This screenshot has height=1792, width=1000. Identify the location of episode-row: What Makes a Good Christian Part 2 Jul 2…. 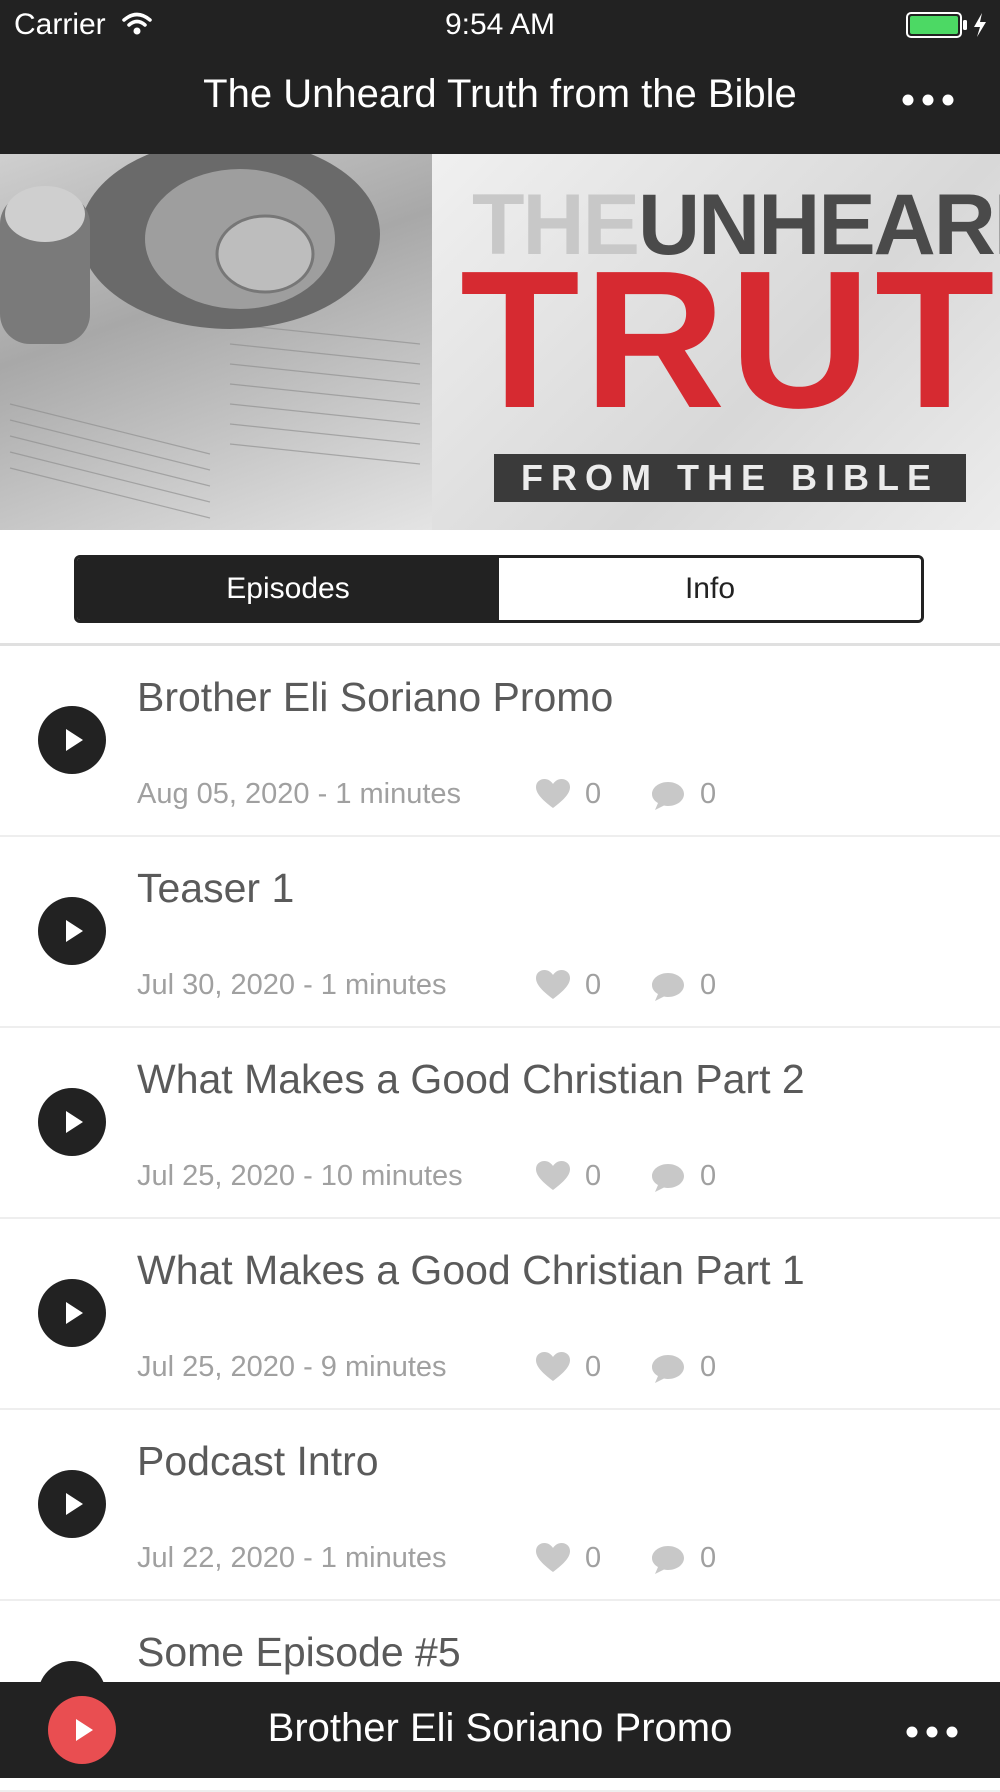
(500, 1123).